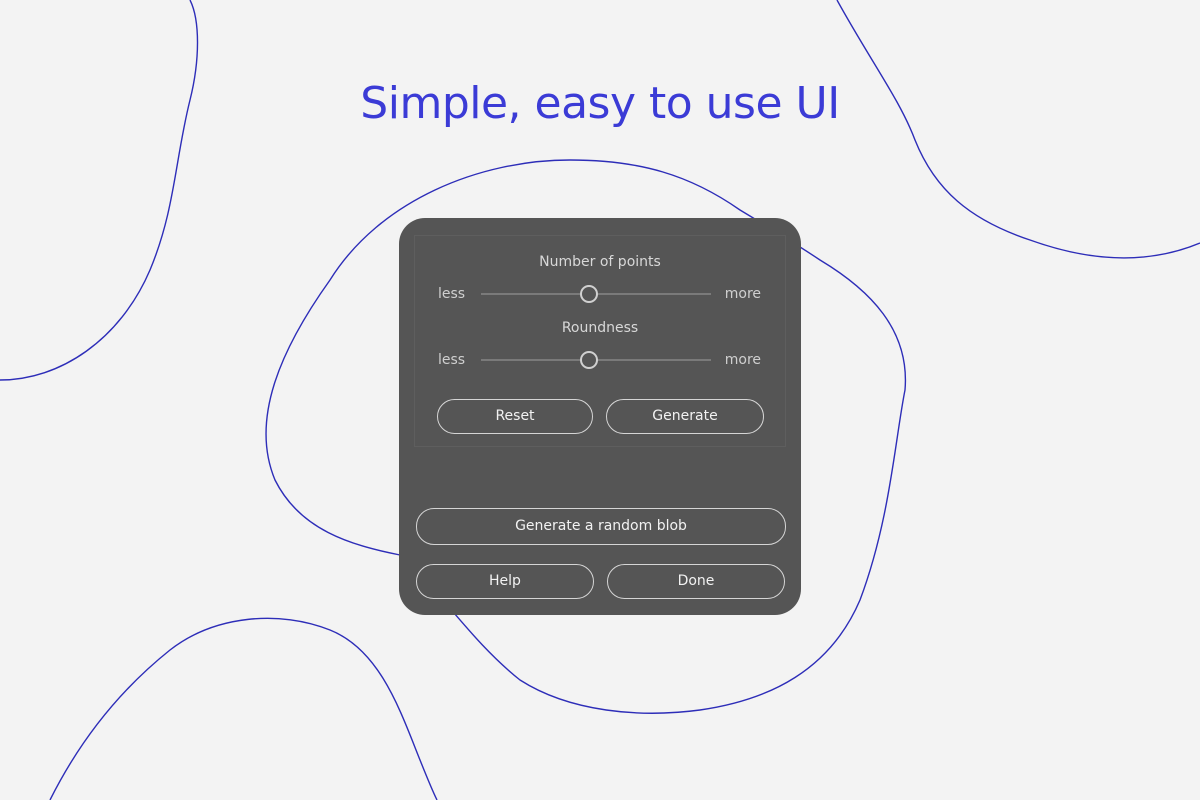  Describe the element at coordinates (505, 581) in the screenshot. I see `help-button: Help` at that location.